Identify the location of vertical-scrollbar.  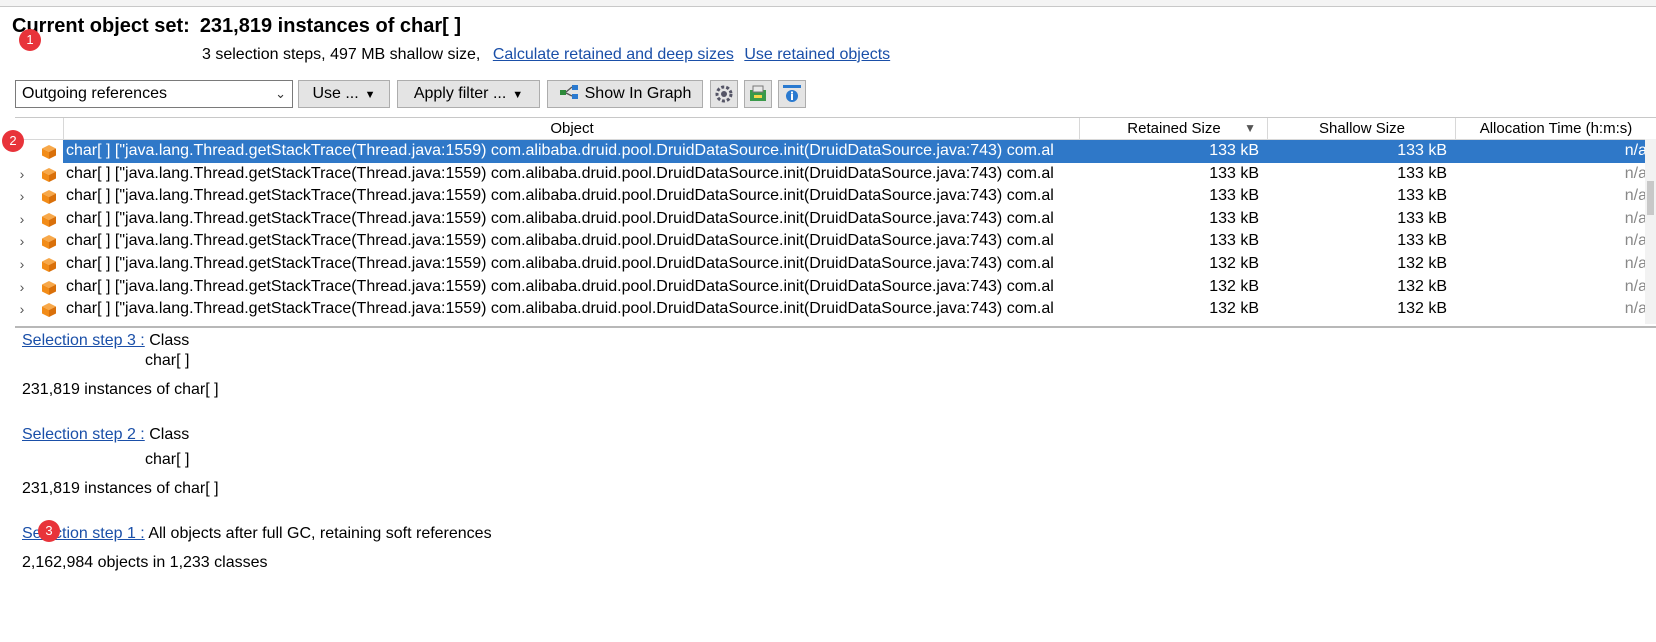
(1650, 231).